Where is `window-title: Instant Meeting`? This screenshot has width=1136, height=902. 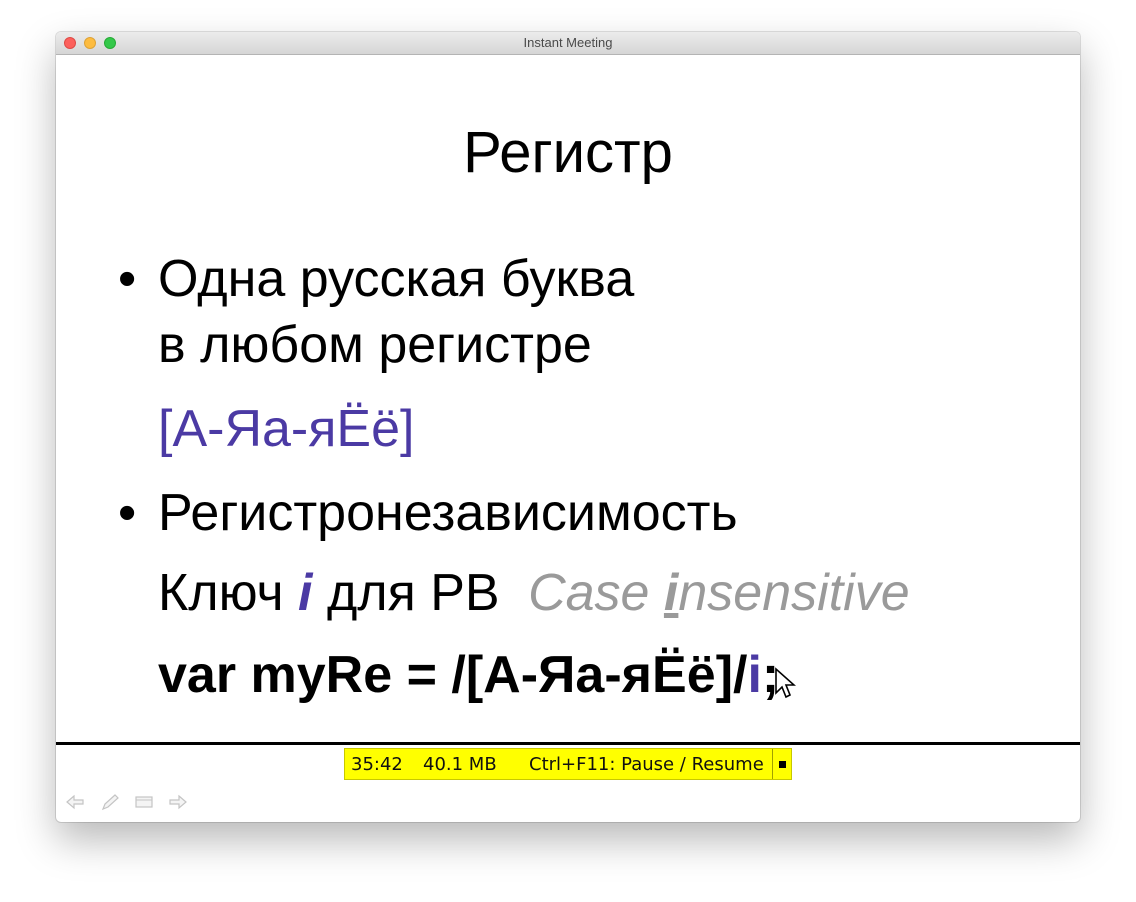
window-title: Instant Meeting is located at coordinates (568, 42).